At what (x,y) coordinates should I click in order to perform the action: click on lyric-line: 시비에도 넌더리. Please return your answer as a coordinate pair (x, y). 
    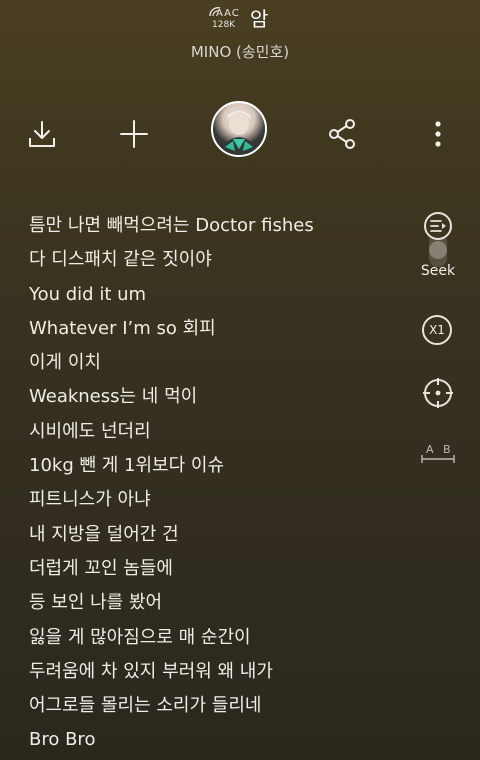
    Looking at the image, I should click on (219, 432).